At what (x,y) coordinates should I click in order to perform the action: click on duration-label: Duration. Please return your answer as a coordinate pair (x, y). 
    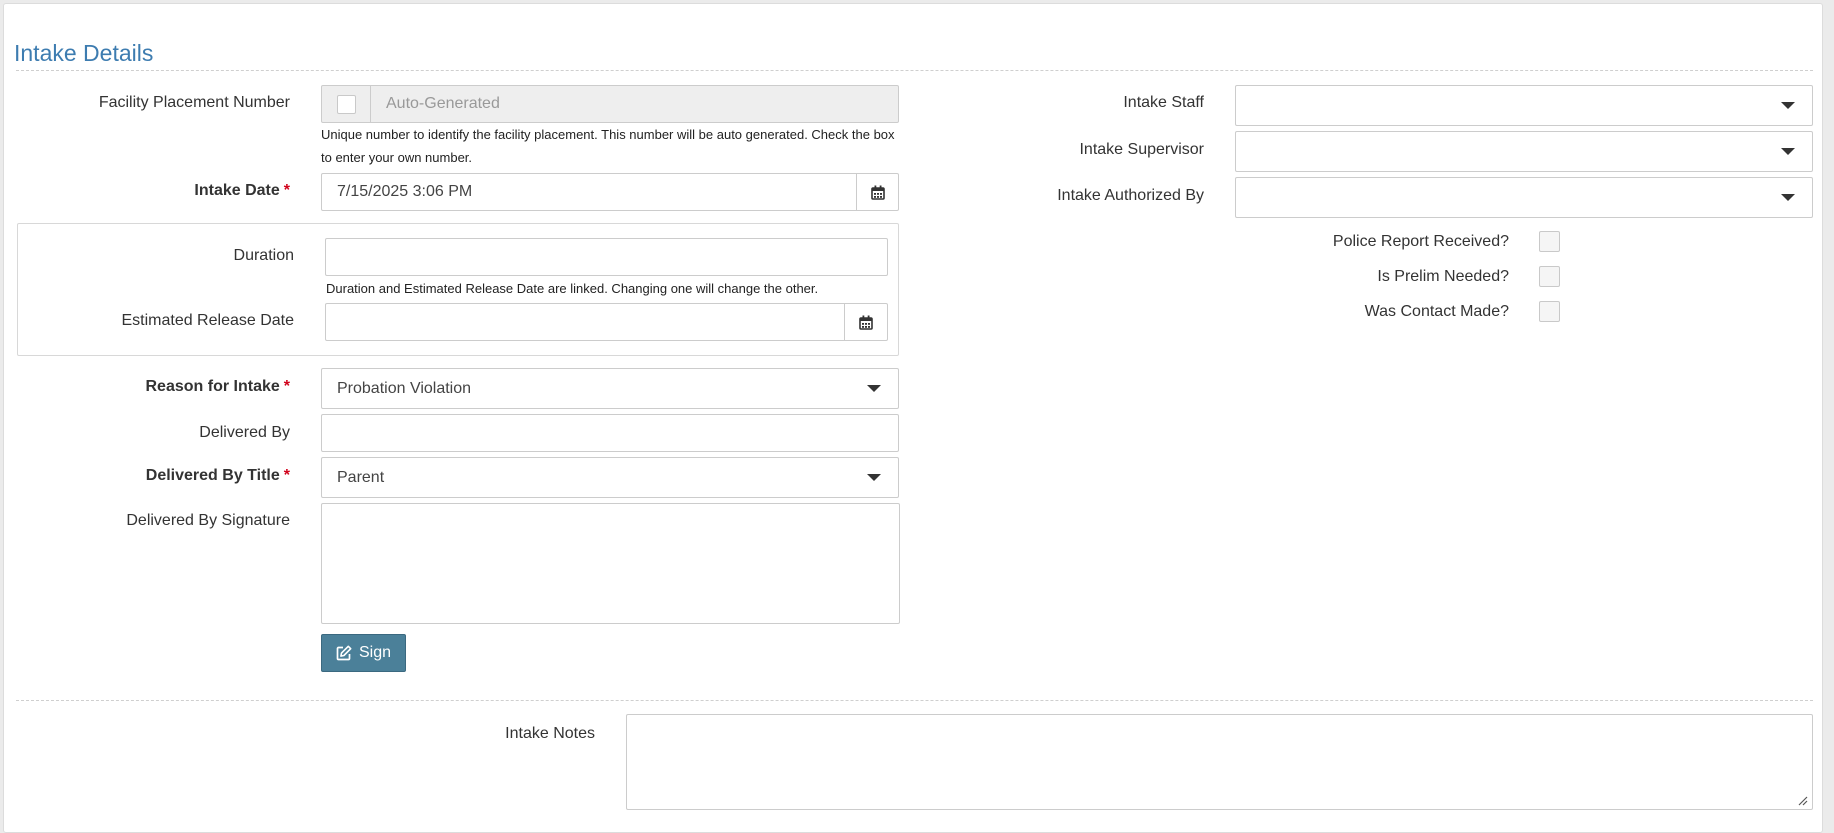
    Looking at the image, I should click on (263, 255).